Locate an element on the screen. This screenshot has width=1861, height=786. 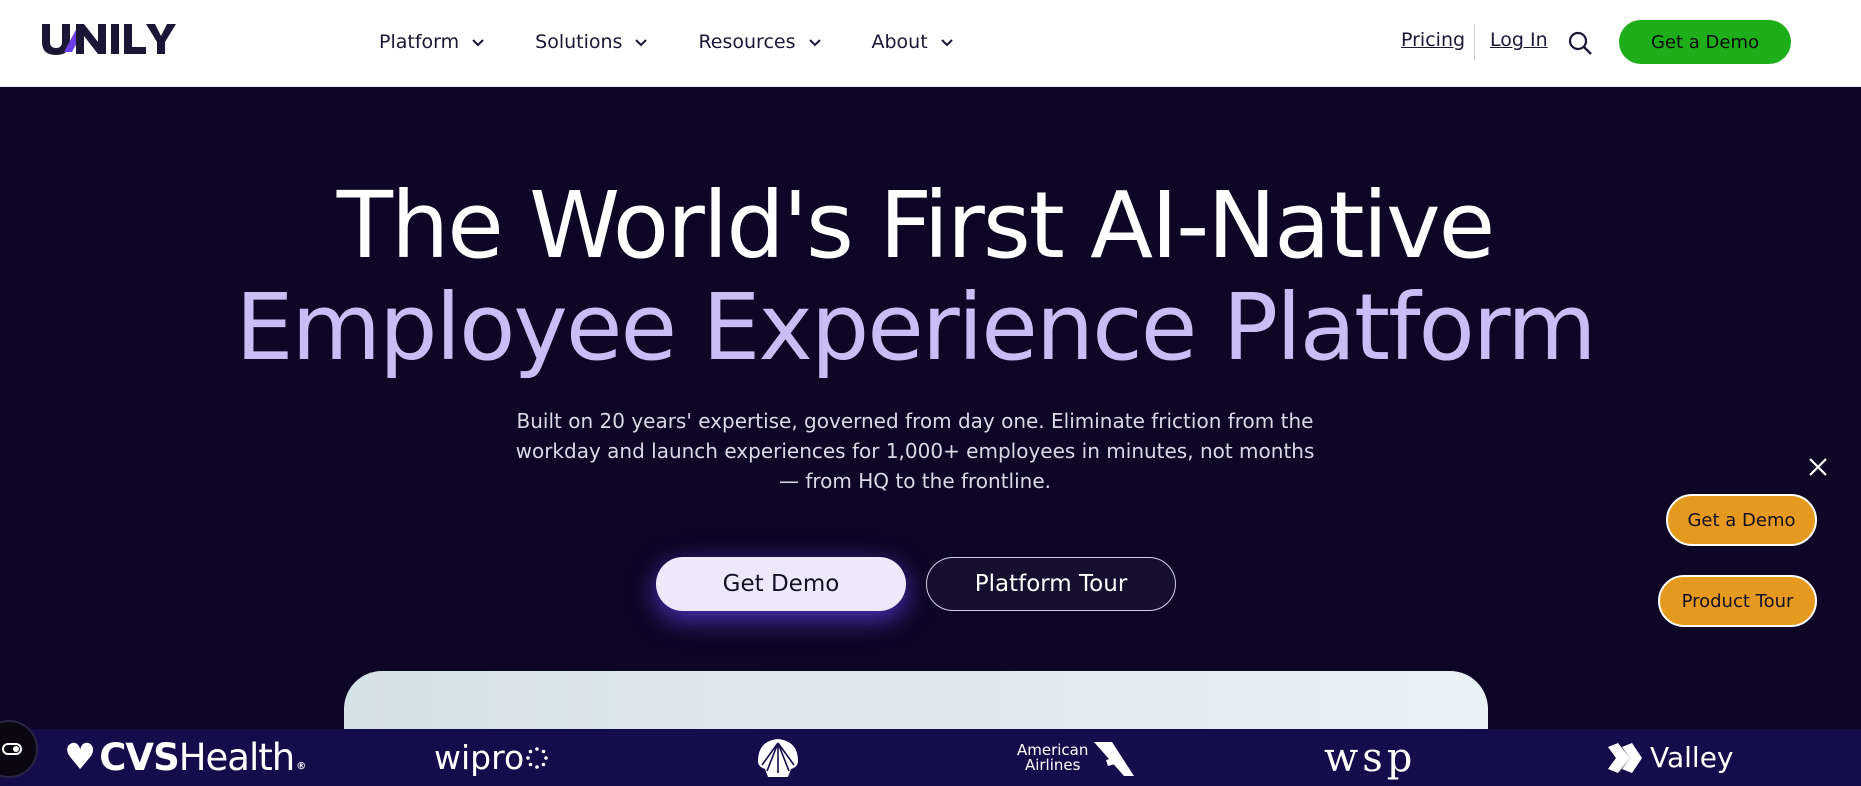
valley-logo: Valley is located at coordinates (1670, 757).